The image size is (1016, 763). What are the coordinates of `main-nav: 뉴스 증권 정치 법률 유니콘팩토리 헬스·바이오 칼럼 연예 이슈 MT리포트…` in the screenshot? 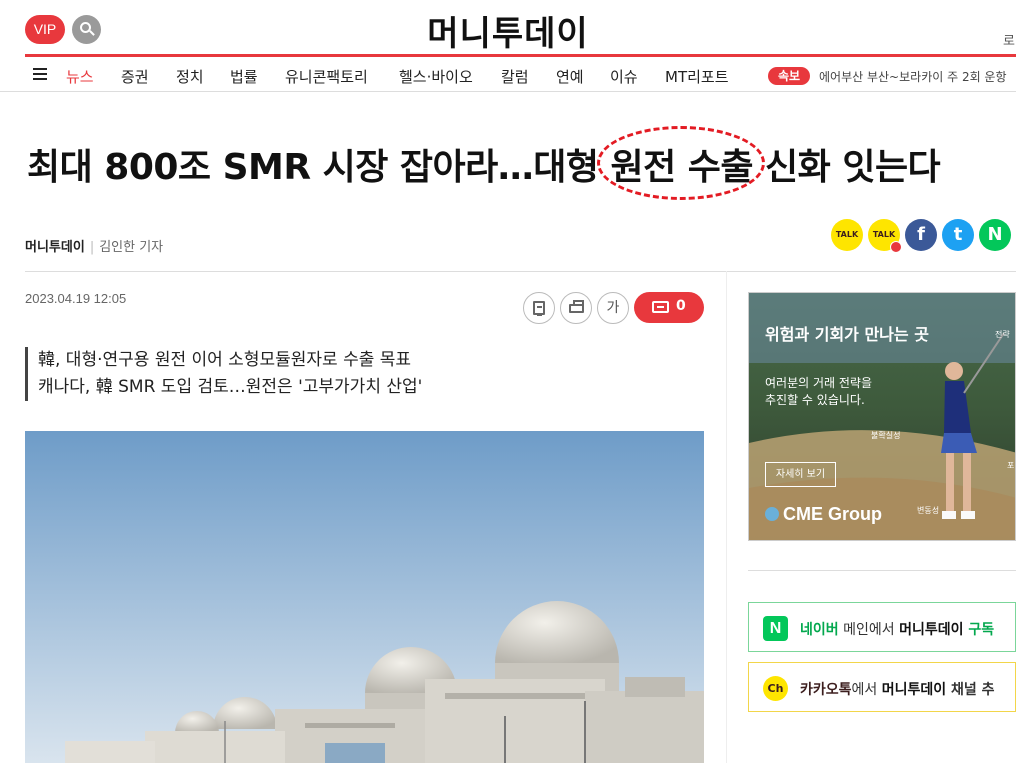 It's located at (508, 75).